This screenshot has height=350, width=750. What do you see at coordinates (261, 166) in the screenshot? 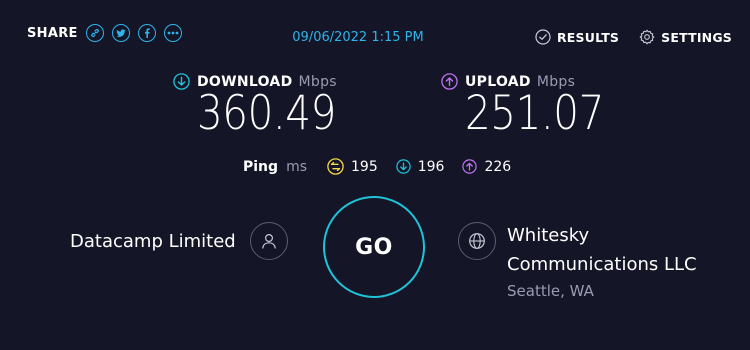
I see `ping-label: Ping` at bounding box center [261, 166].